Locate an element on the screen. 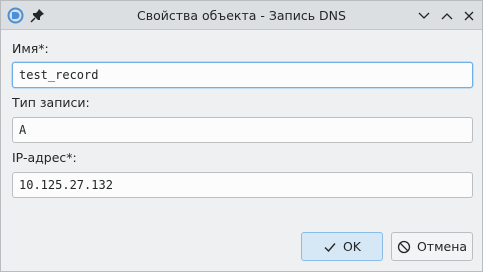 The height and width of the screenshot is (272, 483). checkmark-icon is located at coordinates (330, 247).